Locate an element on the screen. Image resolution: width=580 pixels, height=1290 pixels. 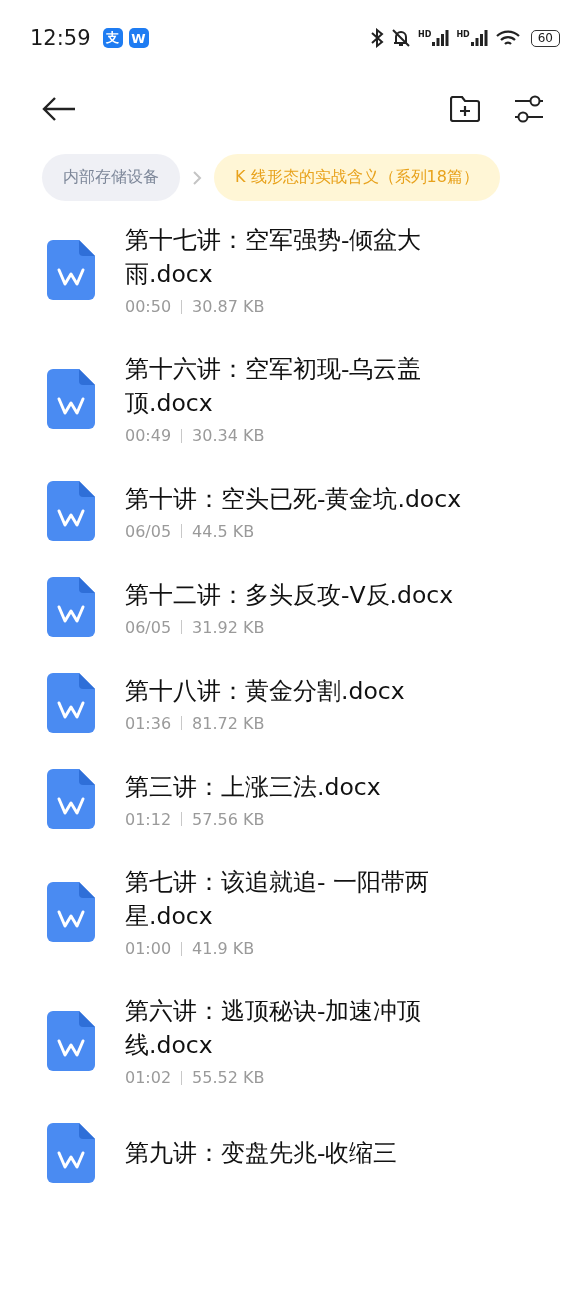
app-notification-icon: 支 is located at coordinates (112, 38).